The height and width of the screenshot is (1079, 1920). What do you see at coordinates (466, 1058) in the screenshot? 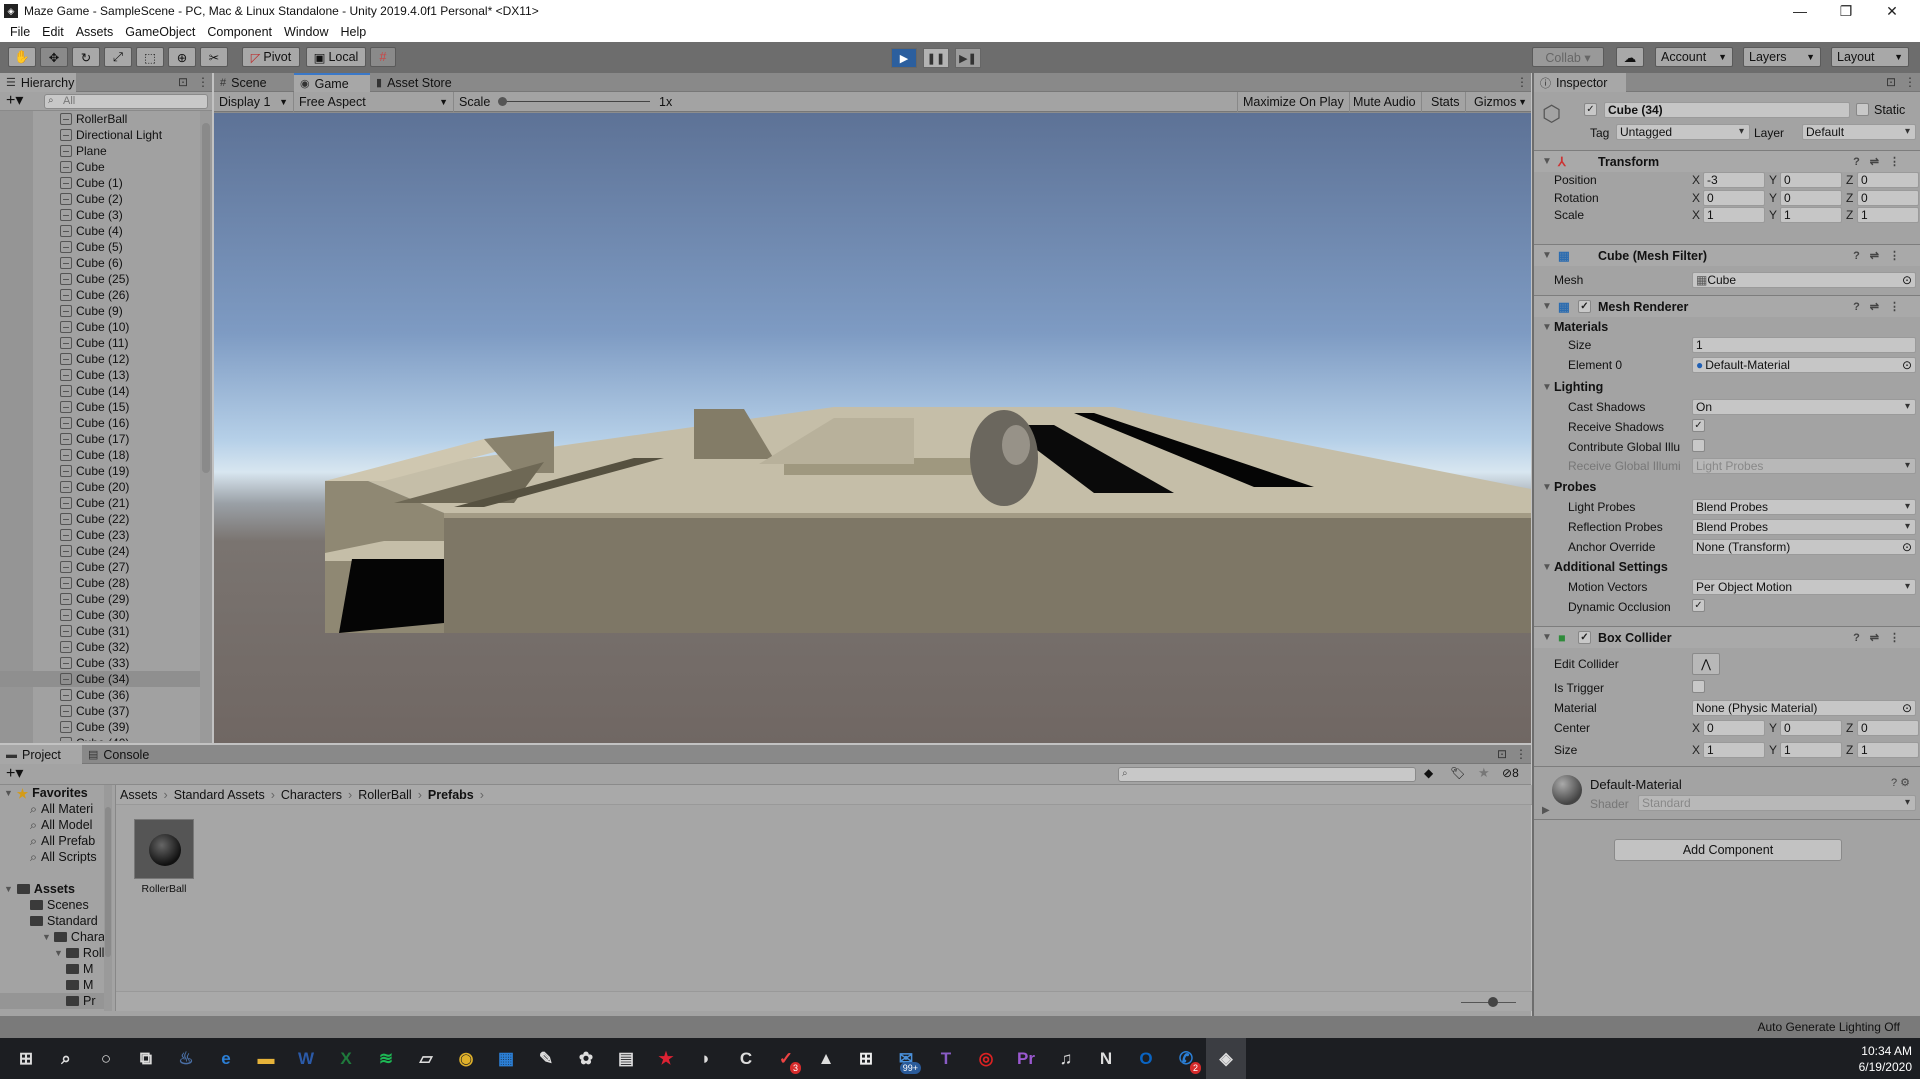
I see `taskbar-chrome: ◉` at bounding box center [466, 1058].